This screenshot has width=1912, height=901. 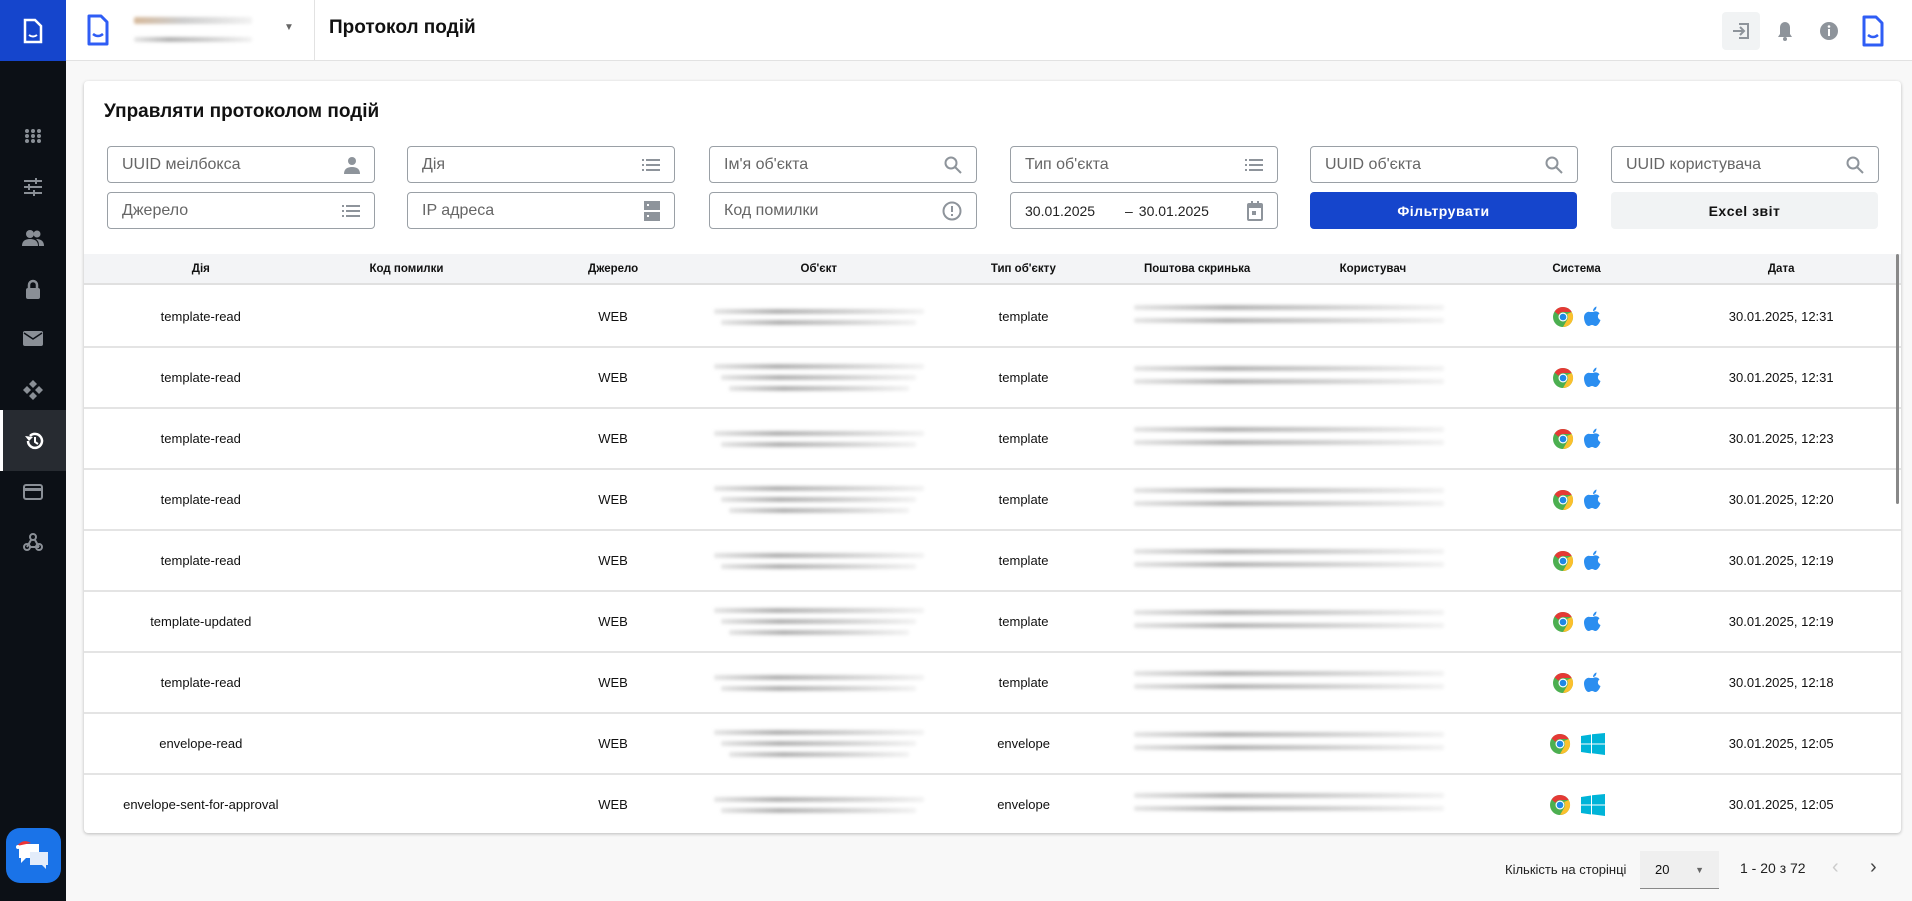 I want to click on excel-report-button: Excel звіт, so click(x=1744, y=210).